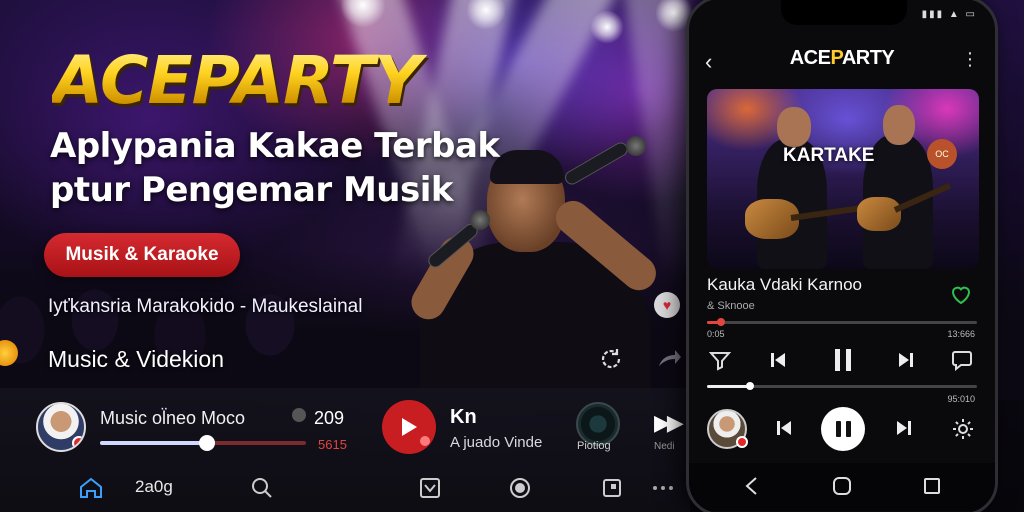  What do you see at coordinates (262, 488) in the screenshot?
I see `search-icon` at bounding box center [262, 488].